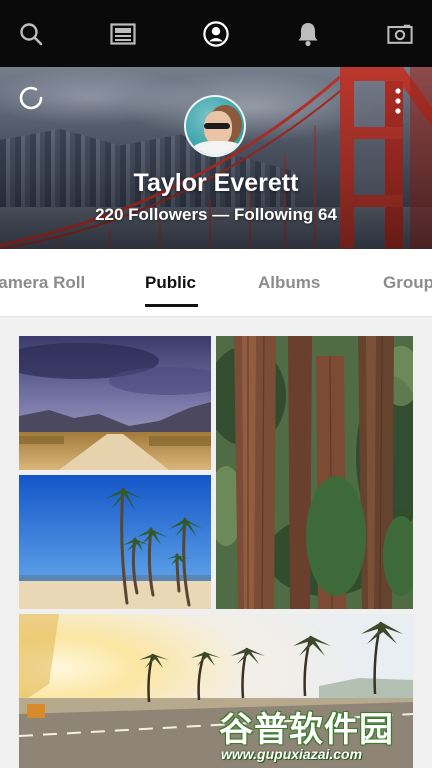  I want to click on follow-counts: 220 Followers — Following 64, so click(216, 215).